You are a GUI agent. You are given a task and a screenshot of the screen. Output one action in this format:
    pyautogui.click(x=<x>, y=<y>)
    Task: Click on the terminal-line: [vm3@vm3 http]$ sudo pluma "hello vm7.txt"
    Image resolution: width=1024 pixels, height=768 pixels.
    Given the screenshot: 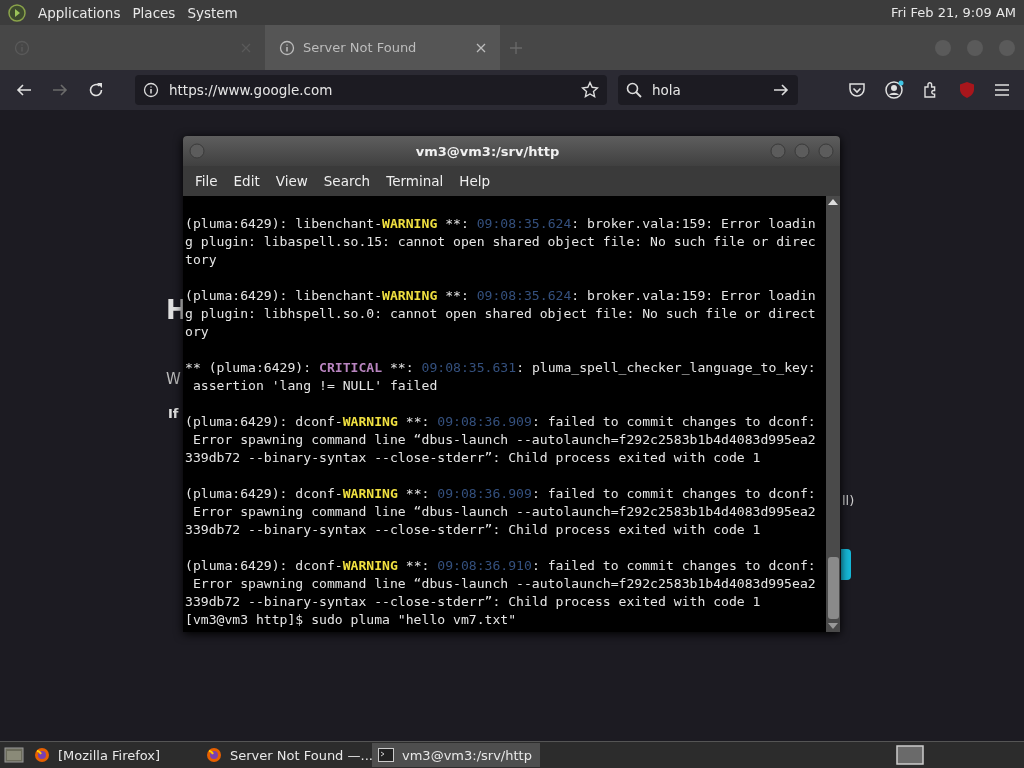 What is the action you would take?
    pyautogui.click(x=351, y=620)
    